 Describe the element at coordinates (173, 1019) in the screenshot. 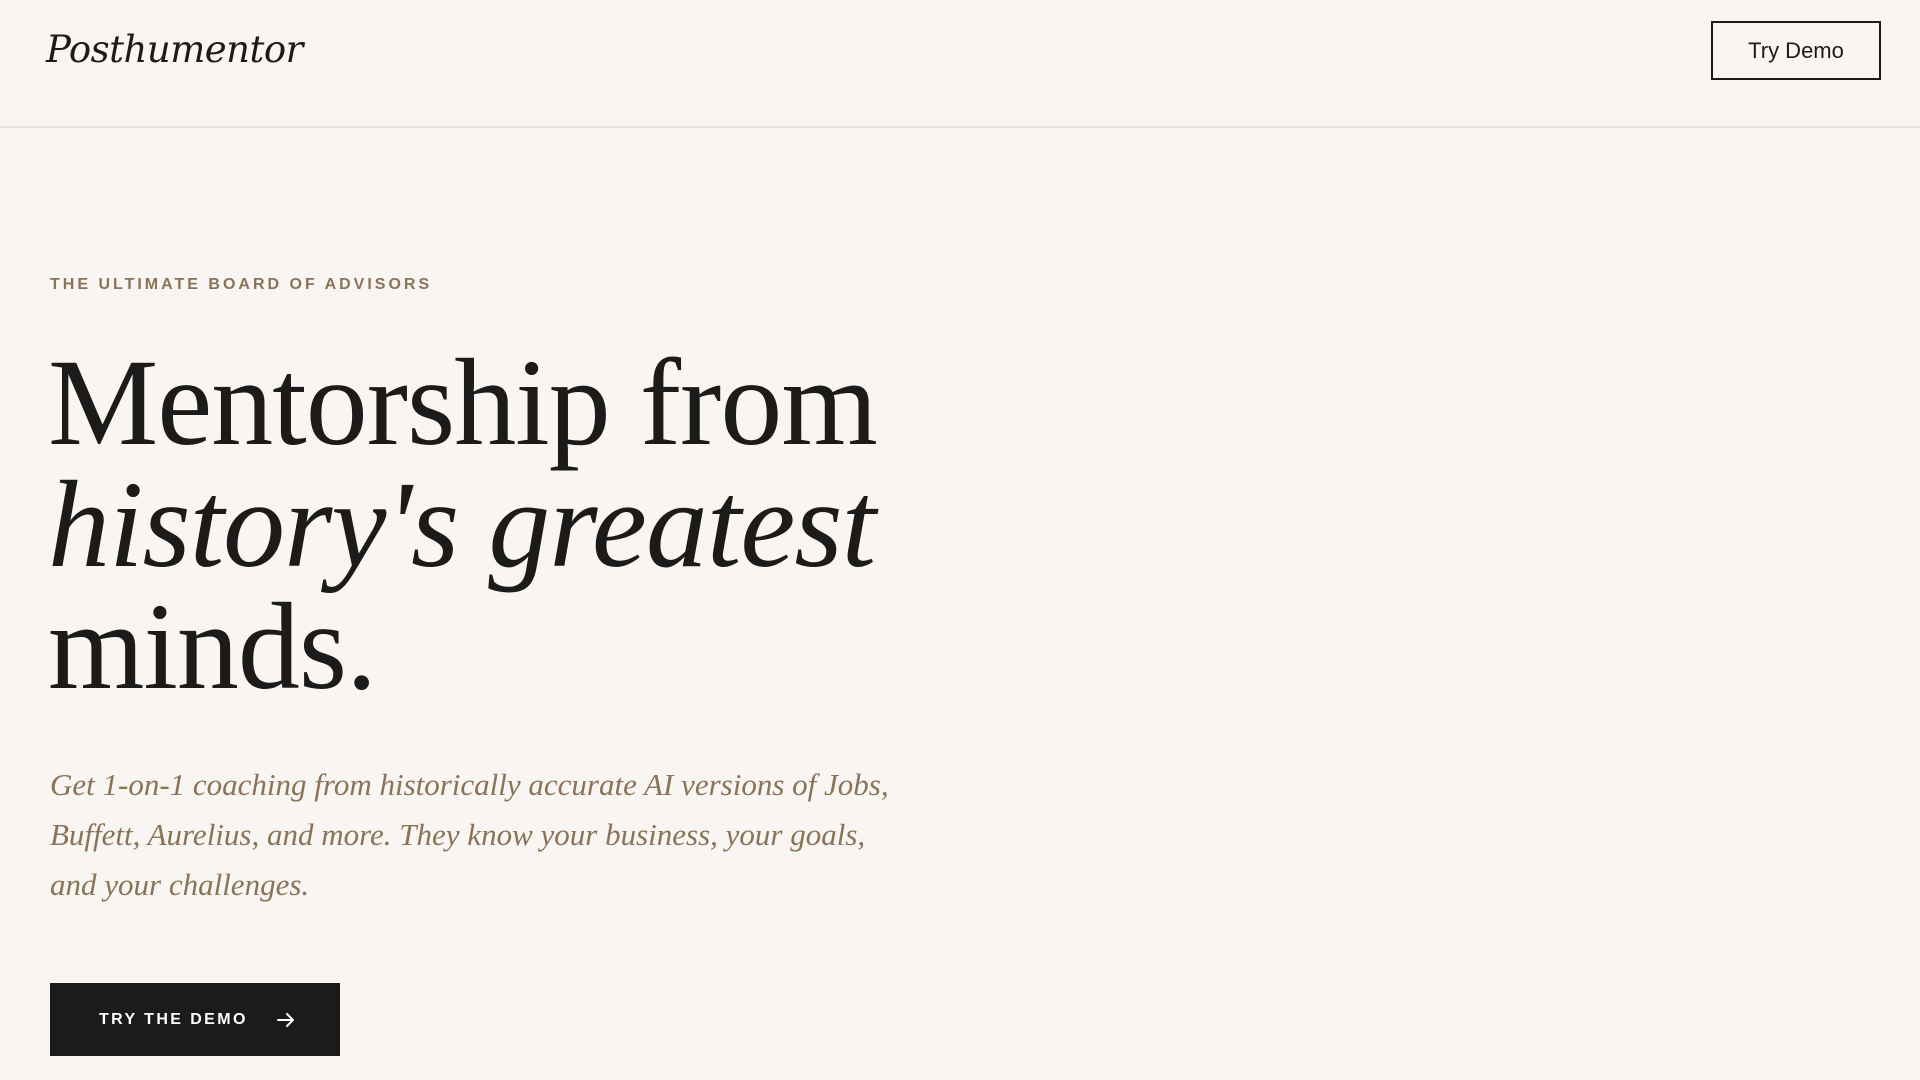

I see `try-the-demo-label: TRY THE DEMO` at that location.